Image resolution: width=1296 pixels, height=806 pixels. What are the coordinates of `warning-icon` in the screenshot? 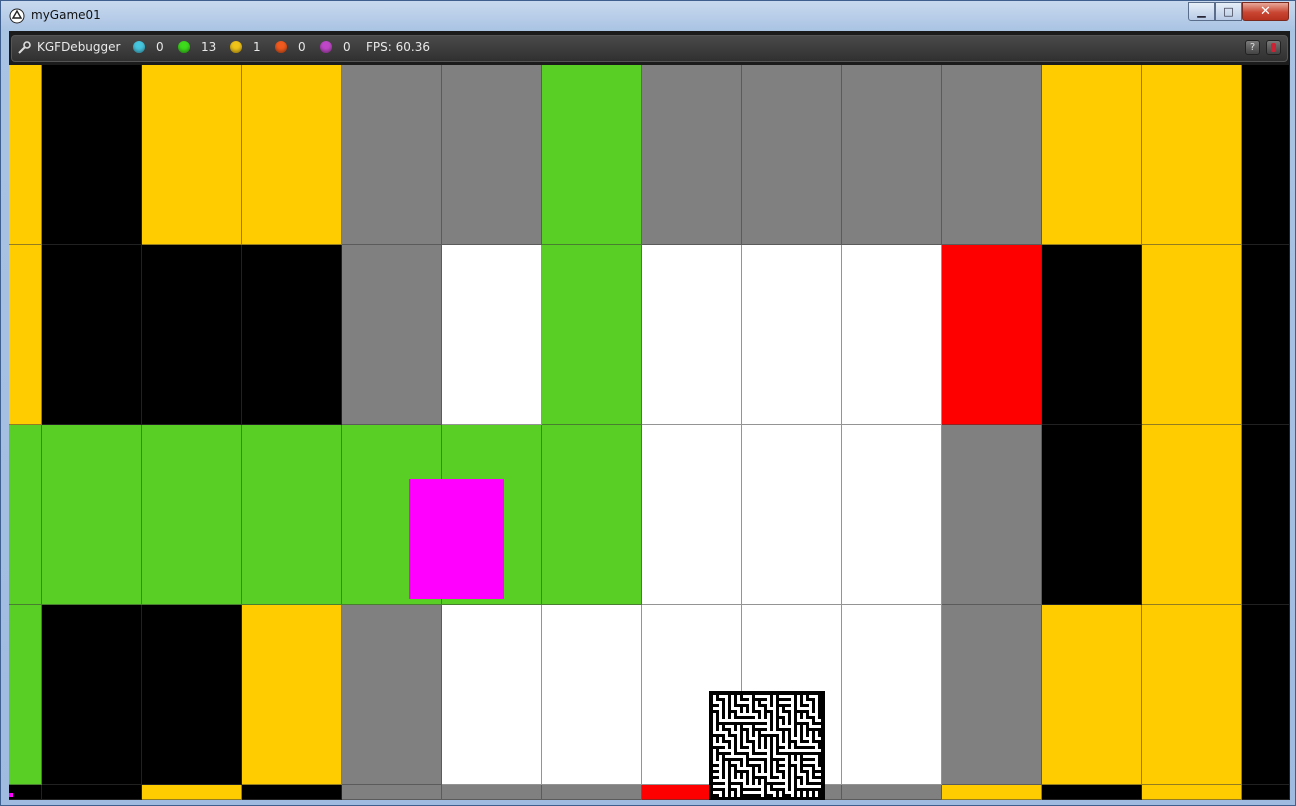 It's located at (236, 47).